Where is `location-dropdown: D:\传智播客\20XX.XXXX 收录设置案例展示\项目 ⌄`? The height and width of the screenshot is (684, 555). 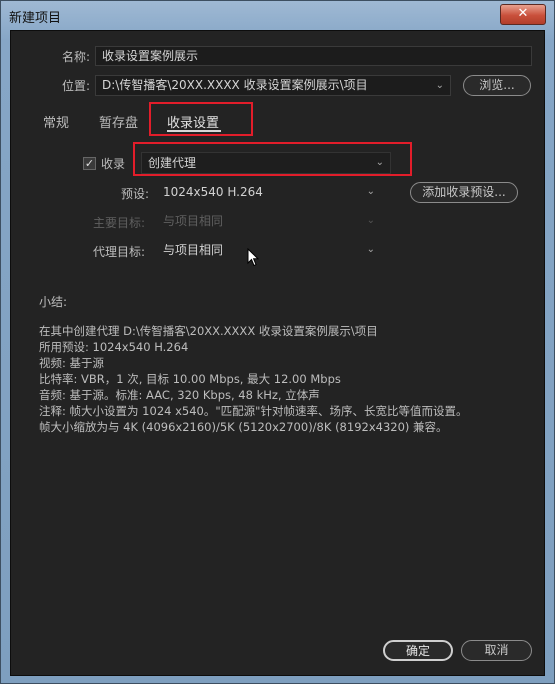 location-dropdown: D:\传智播客\20XX.XXXX 收录设置案例展示\项目 ⌄ is located at coordinates (273, 85).